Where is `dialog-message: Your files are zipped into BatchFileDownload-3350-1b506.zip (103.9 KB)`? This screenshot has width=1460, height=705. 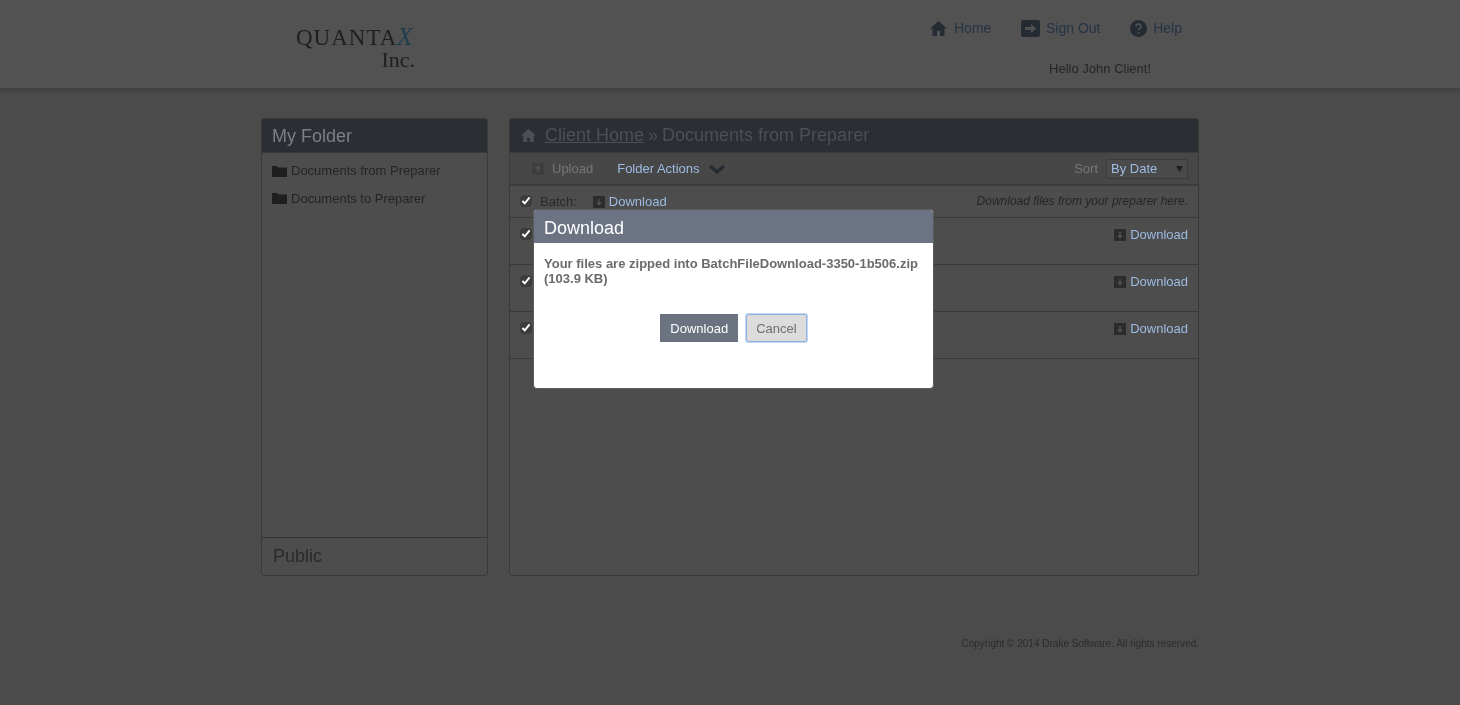 dialog-message: Your files are zipped into BatchFileDownload-3350-1b506.zip (103.9 KB) is located at coordinates (731, 271).